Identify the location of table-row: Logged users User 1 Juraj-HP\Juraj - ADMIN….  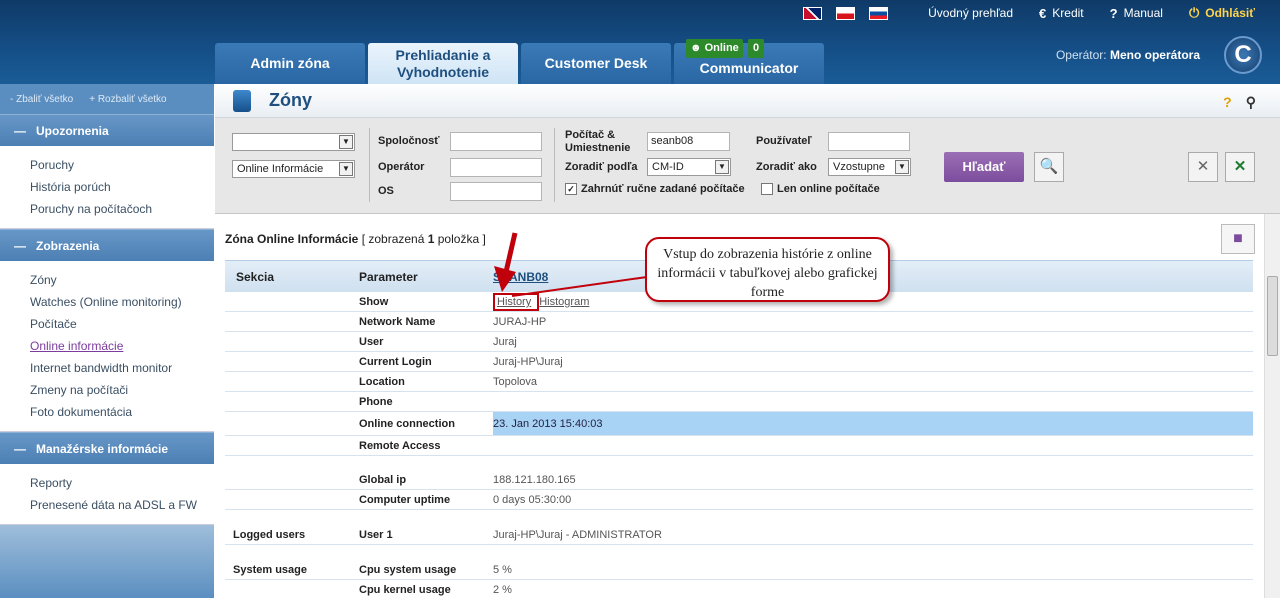
(739, 535).